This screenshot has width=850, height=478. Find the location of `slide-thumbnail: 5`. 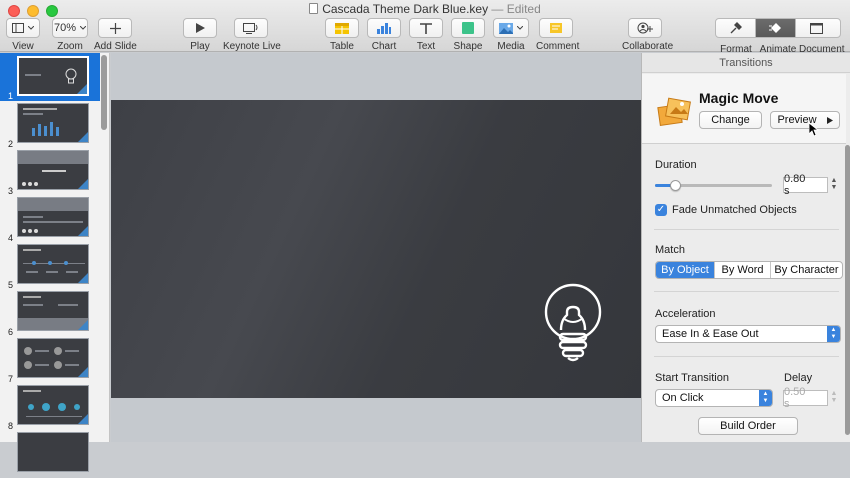

slide-thumbnail: 5 is located at coordinates (50, 267).